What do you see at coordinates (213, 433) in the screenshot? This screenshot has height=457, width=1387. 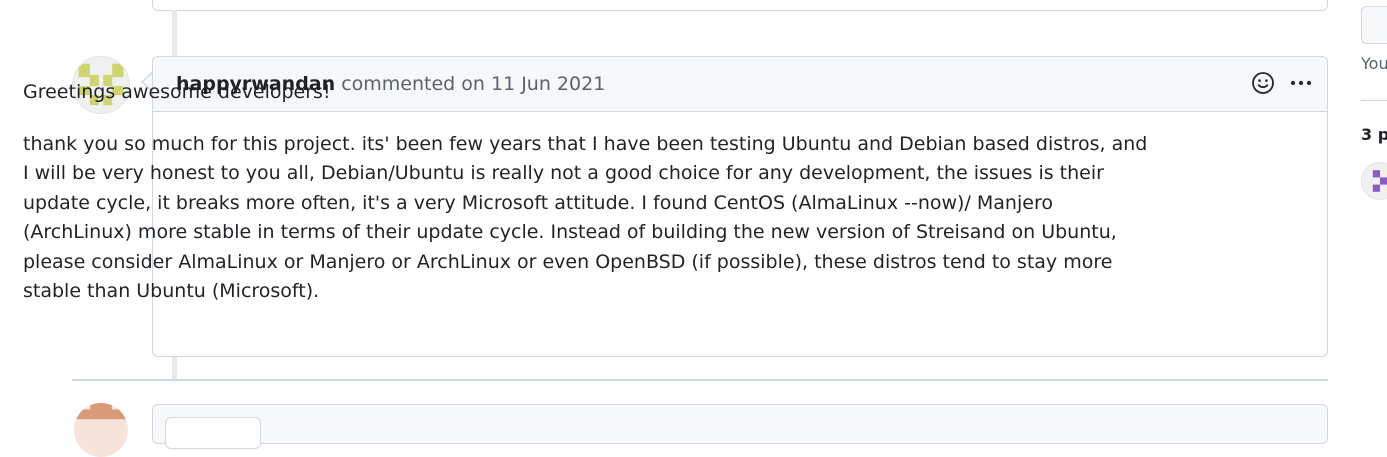 I see `next-comment-tab` at bounding box center [213, 433].